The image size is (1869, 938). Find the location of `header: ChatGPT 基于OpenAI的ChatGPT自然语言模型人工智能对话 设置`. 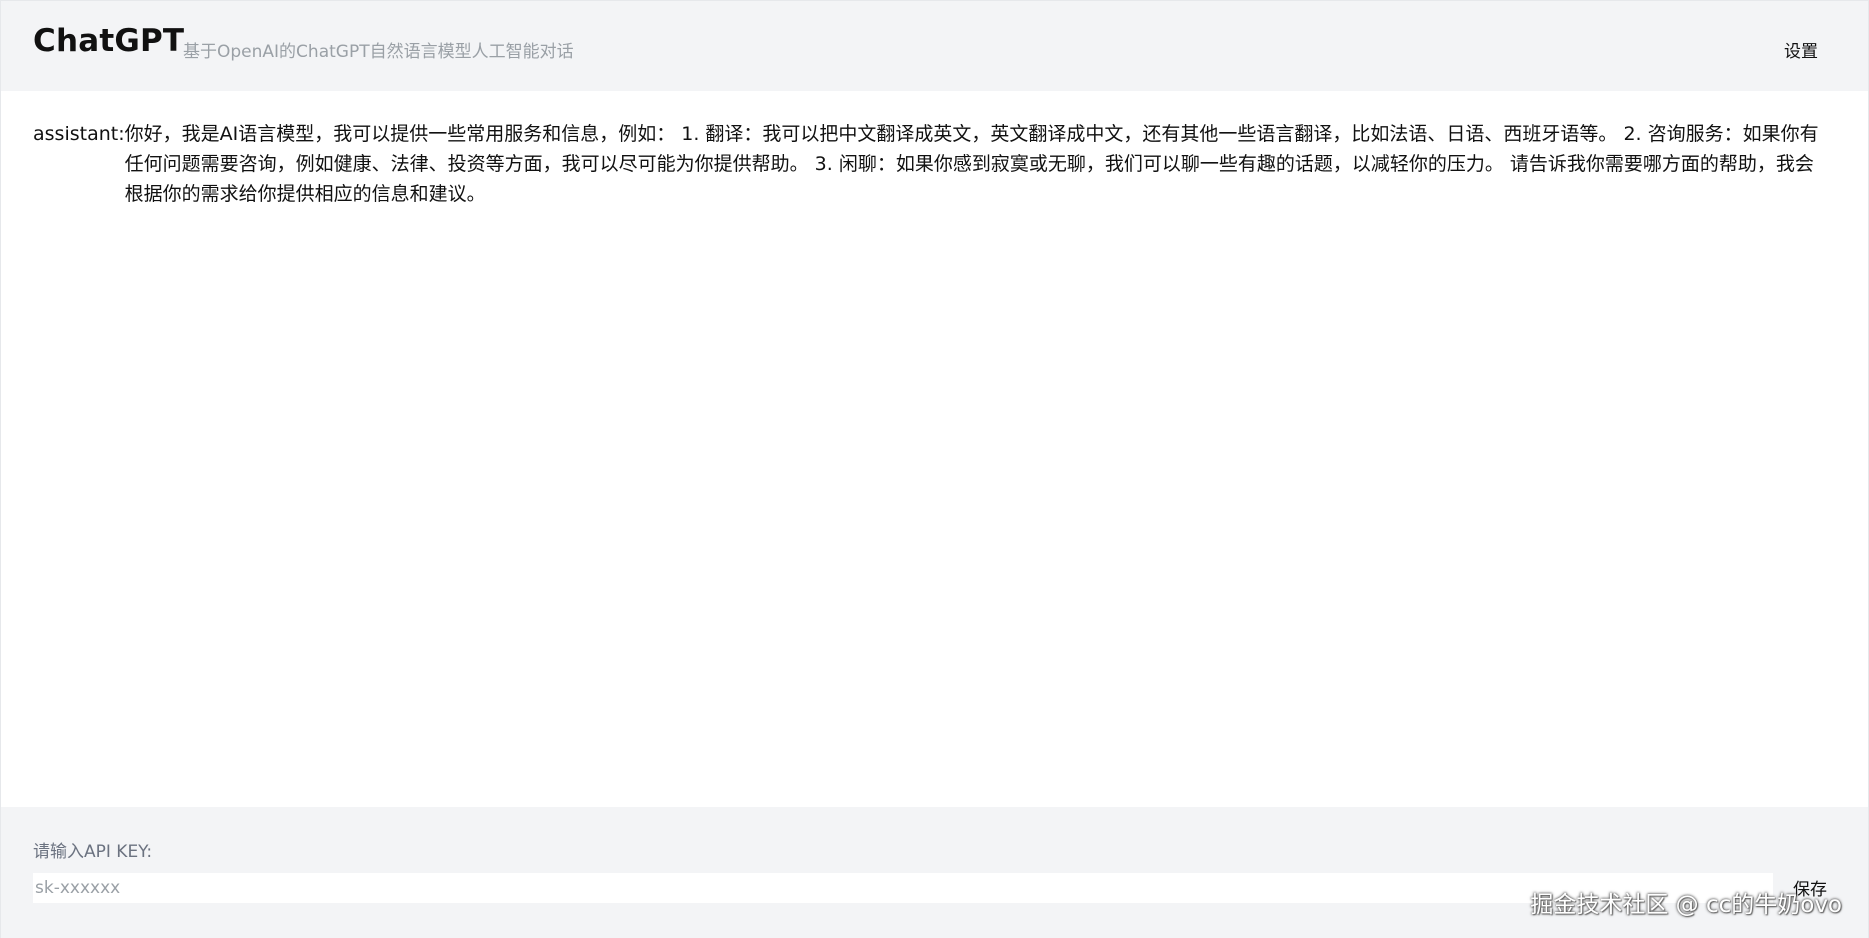

header: ChatGPT 基于OpenAI的ChatGPT自然语言模型人工智能对话 设置 is located at coordinates (934, 46).